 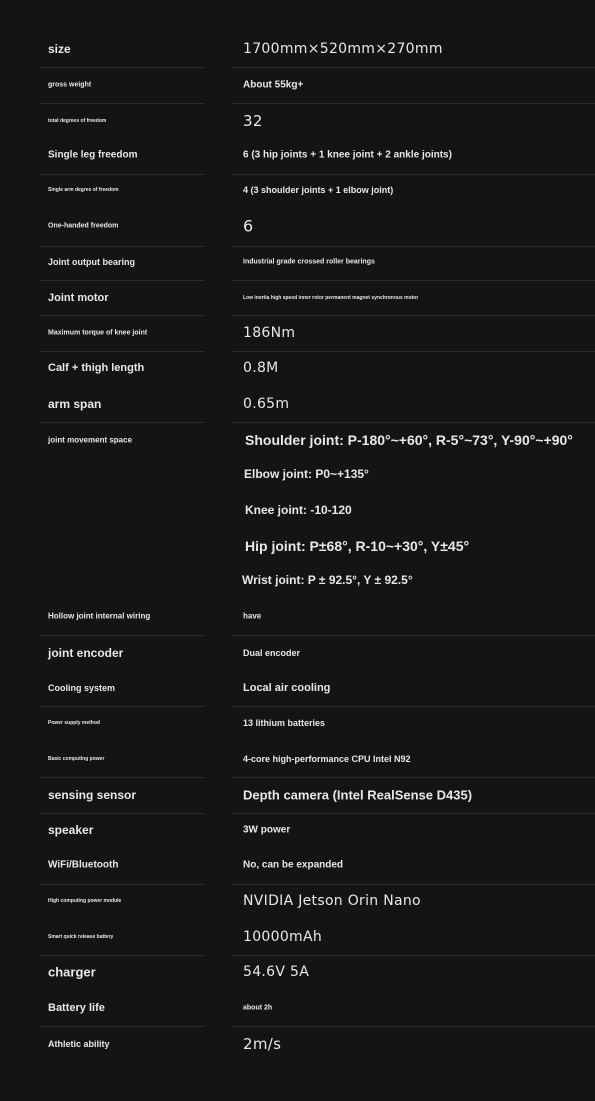 I want to click on spec-label: speaker, so click(x=71, y=830).